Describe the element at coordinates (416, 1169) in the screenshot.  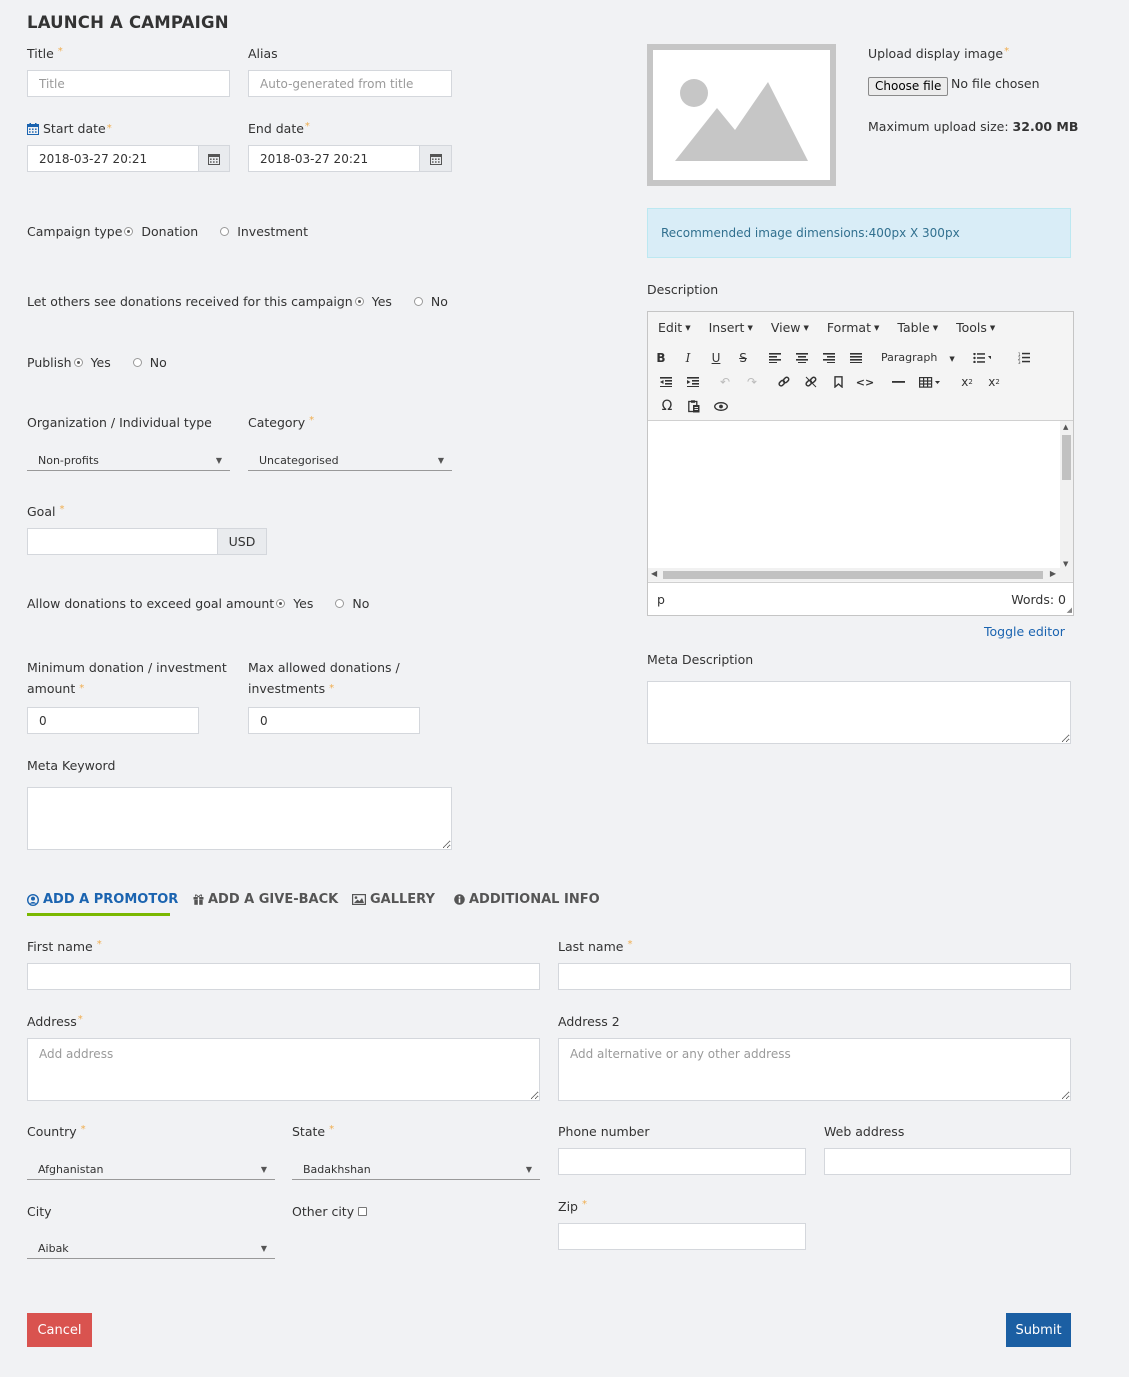
I see `state-select: Badakhshan ▼` at that location.